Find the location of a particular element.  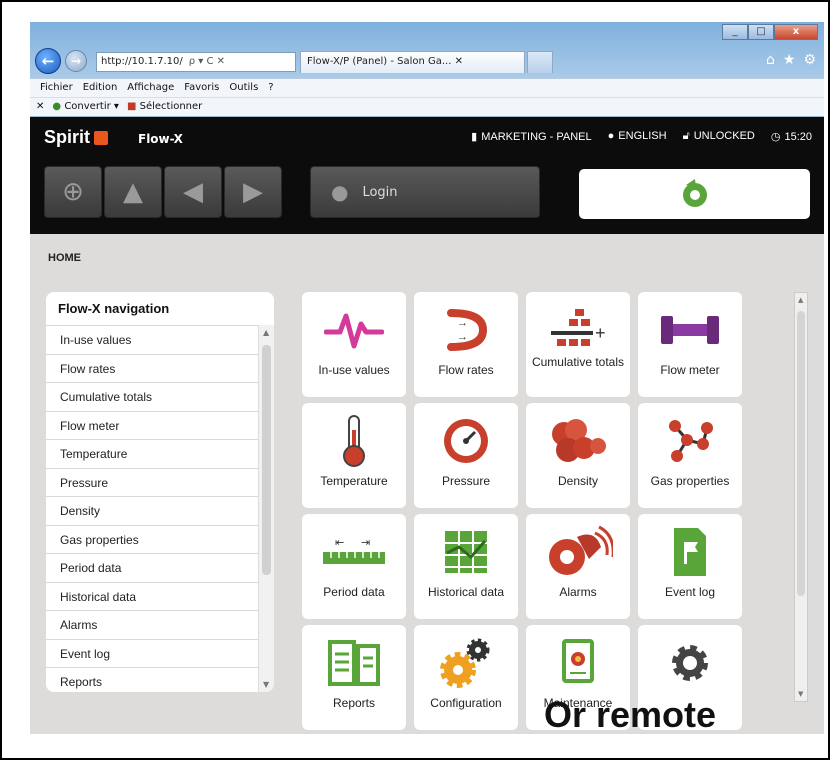

forward-button: ▶ is located at coordinates (253, 192).